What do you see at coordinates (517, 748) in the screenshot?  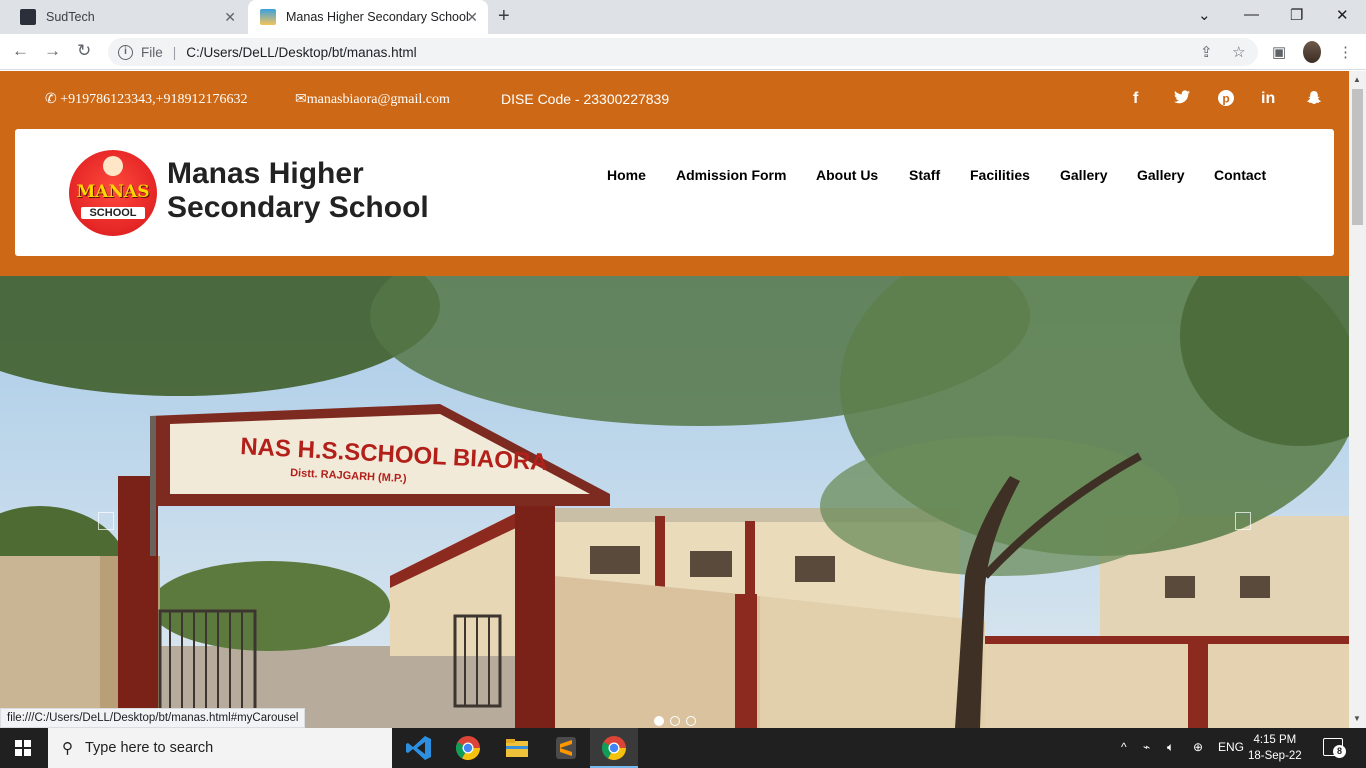 I see `file-explorer-icon` at bounding box center [517, 748].